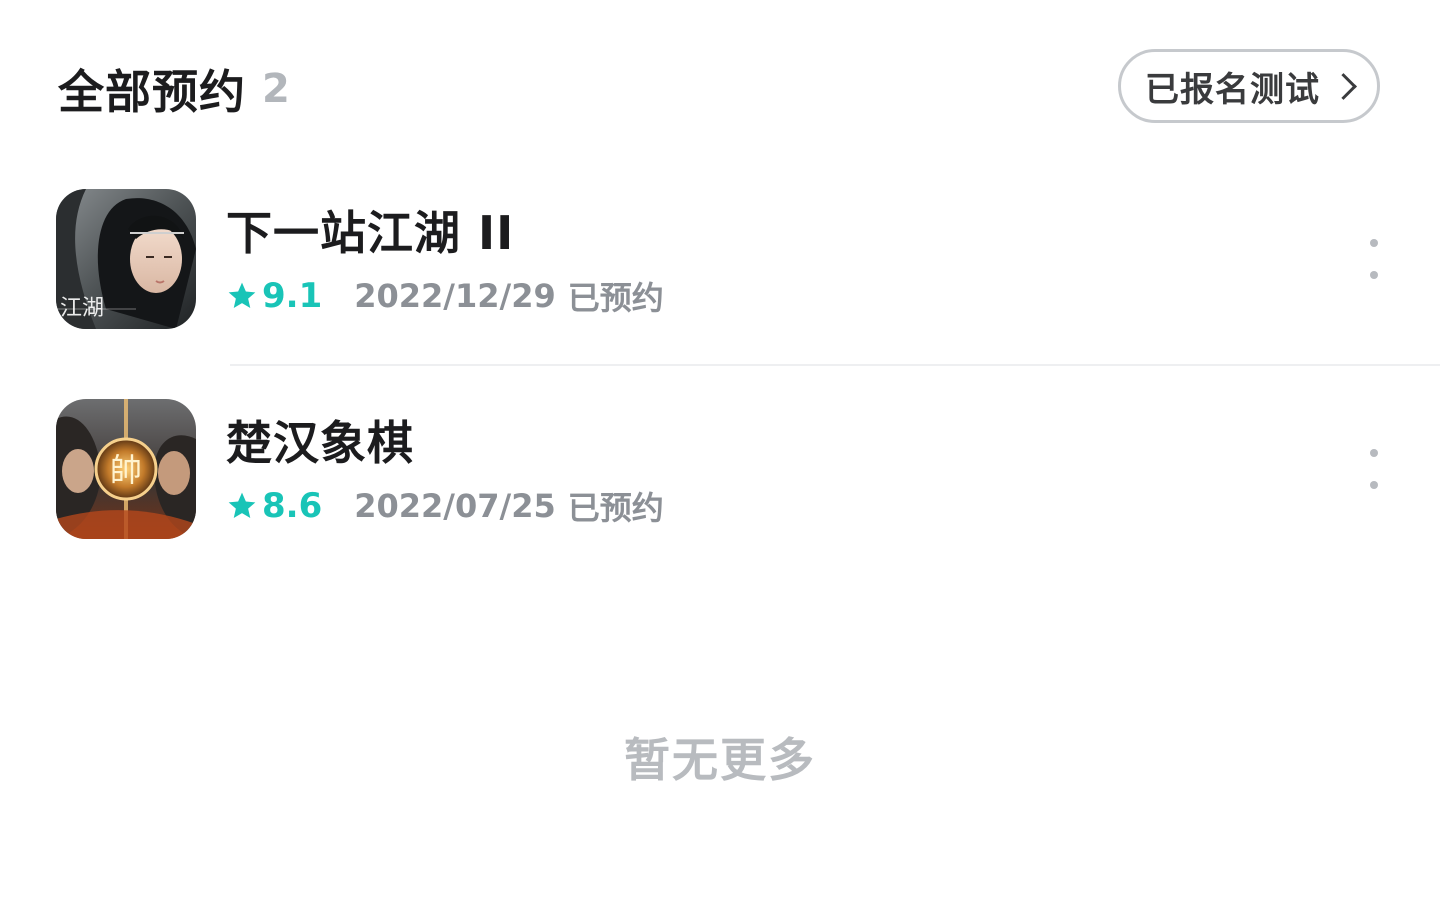 This screenshot has width=1440, height=916. What do you see at coordinates (320, 440) in the screenshot?
I see `game-title: 楚汉象棋` at bounding box center [320, 440].